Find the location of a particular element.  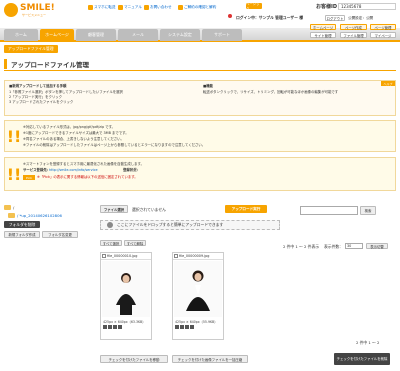

tab-customer: 顧客管理 is located at coordinates (96, 35).